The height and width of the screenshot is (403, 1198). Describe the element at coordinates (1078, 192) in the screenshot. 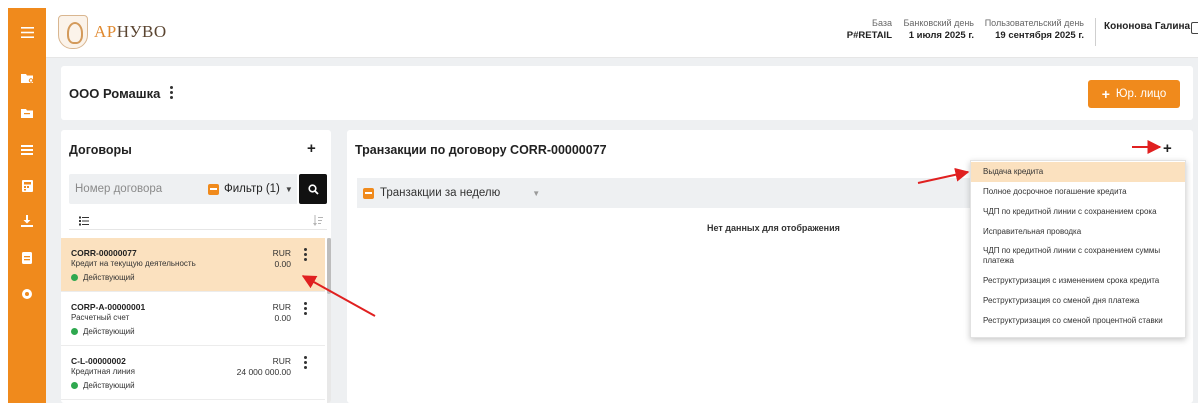

I see `menu-item-full-early-repayment: Полное досрочное погашение кредита` at that location.